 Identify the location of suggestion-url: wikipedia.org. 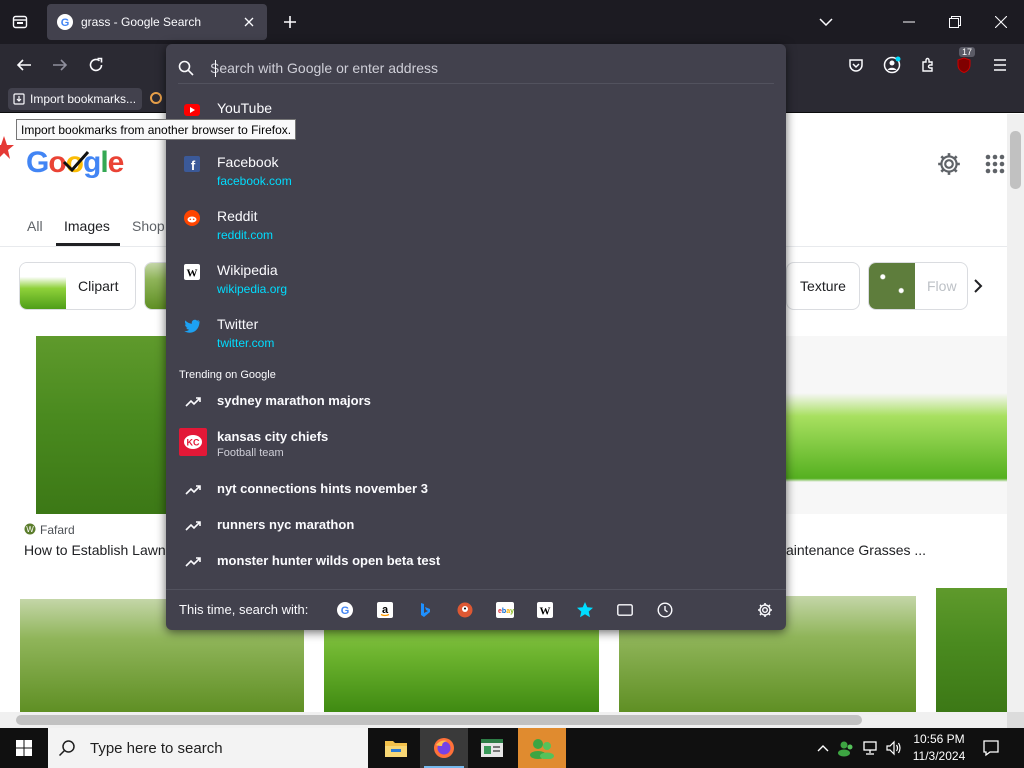
(252, 289).